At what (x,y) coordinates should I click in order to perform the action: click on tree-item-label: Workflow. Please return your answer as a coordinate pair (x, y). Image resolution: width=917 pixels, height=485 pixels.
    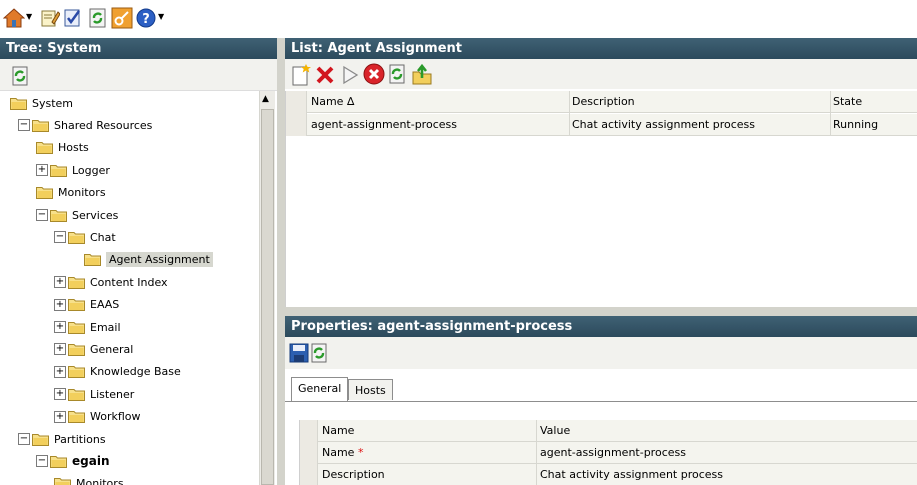
    Looking at the image, I should click on (115, 417).